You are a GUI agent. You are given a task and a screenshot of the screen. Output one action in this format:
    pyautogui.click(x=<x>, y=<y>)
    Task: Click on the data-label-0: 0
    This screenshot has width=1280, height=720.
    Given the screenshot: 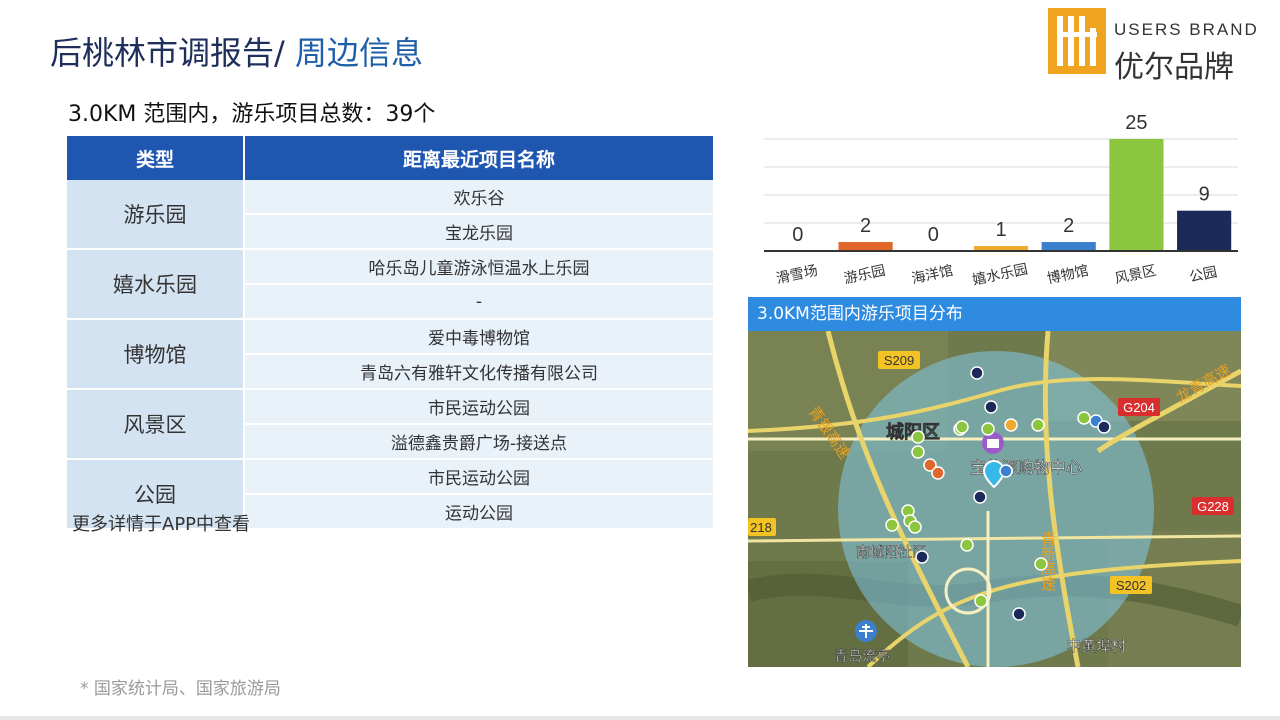 What is the action you would take?
    pyautogui.click(x=797, y=235)
    